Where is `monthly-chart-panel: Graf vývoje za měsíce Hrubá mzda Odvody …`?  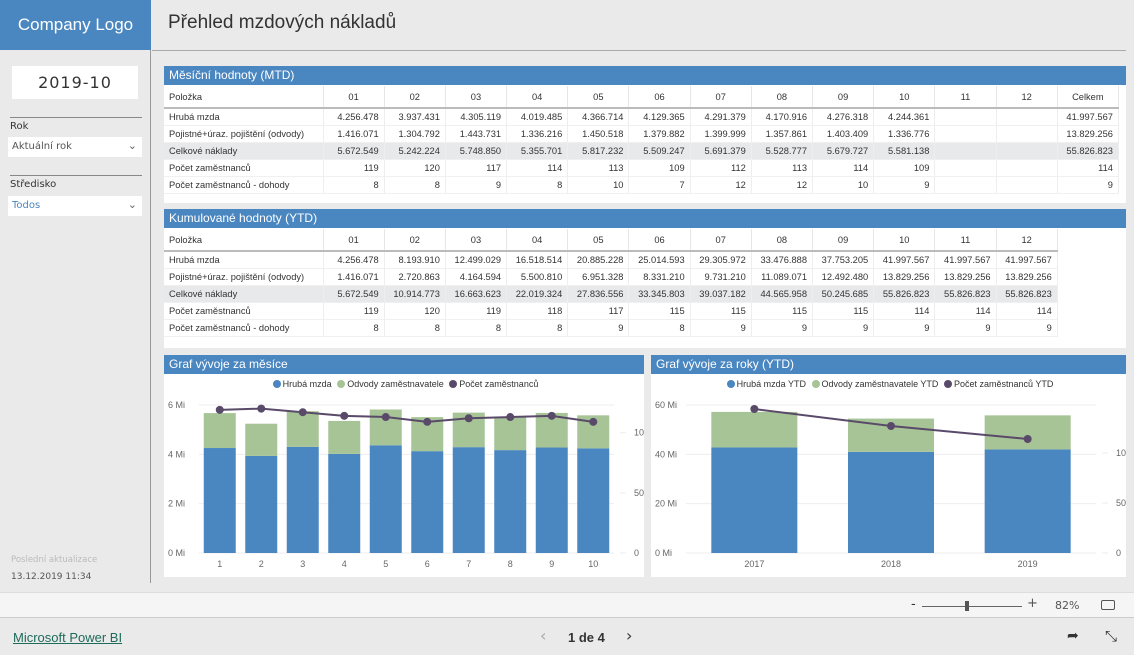
monthly-chart-panel: Graf vývoje za měsíce Hrubá mzda Odvody … is located at coordinates (404, 466).